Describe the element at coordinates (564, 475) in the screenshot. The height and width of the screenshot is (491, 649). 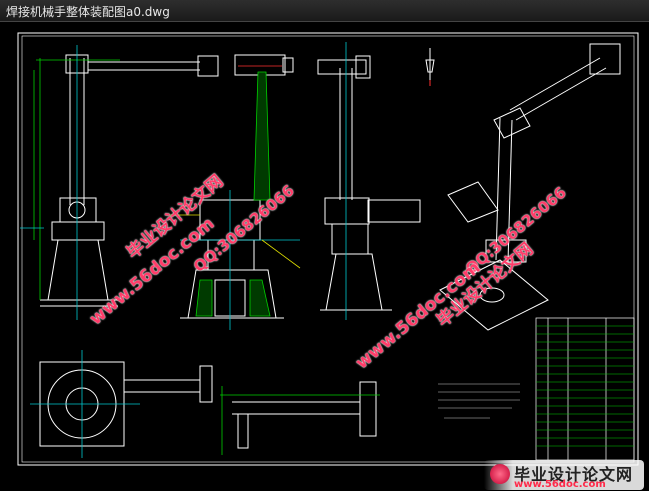
I see `footer-badge: 毕业设计论文网 www.56doc.com` at that location.